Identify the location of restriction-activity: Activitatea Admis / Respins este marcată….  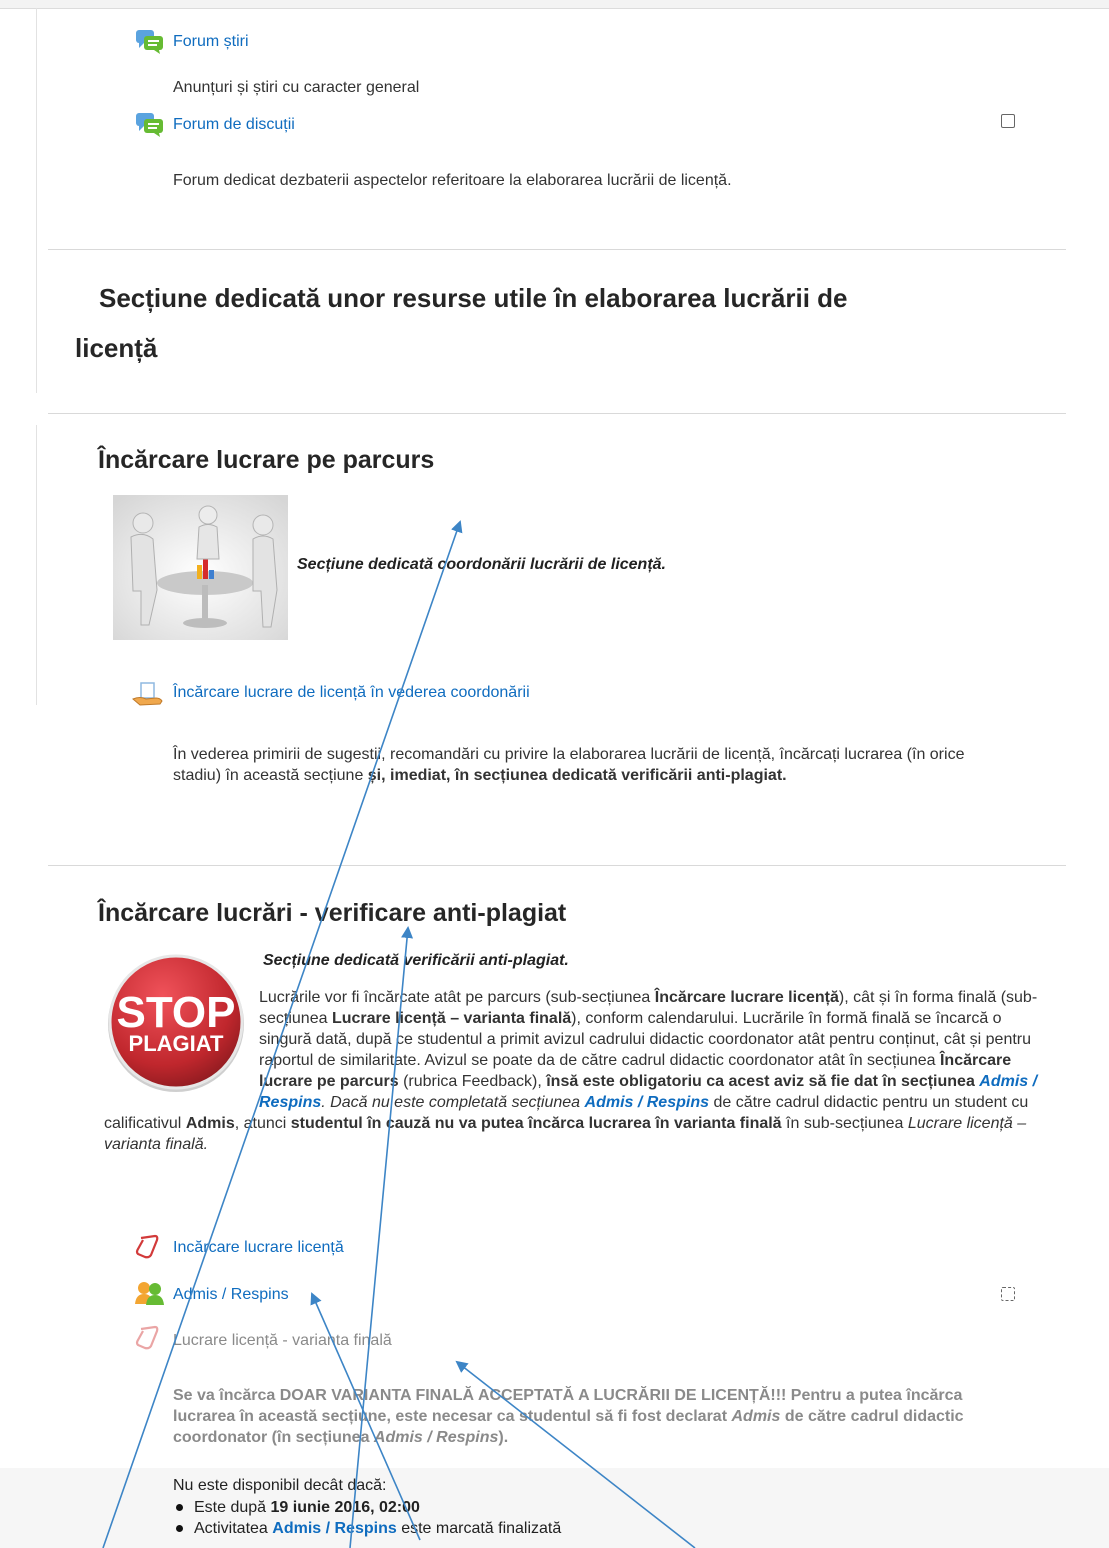
(367, 1528).